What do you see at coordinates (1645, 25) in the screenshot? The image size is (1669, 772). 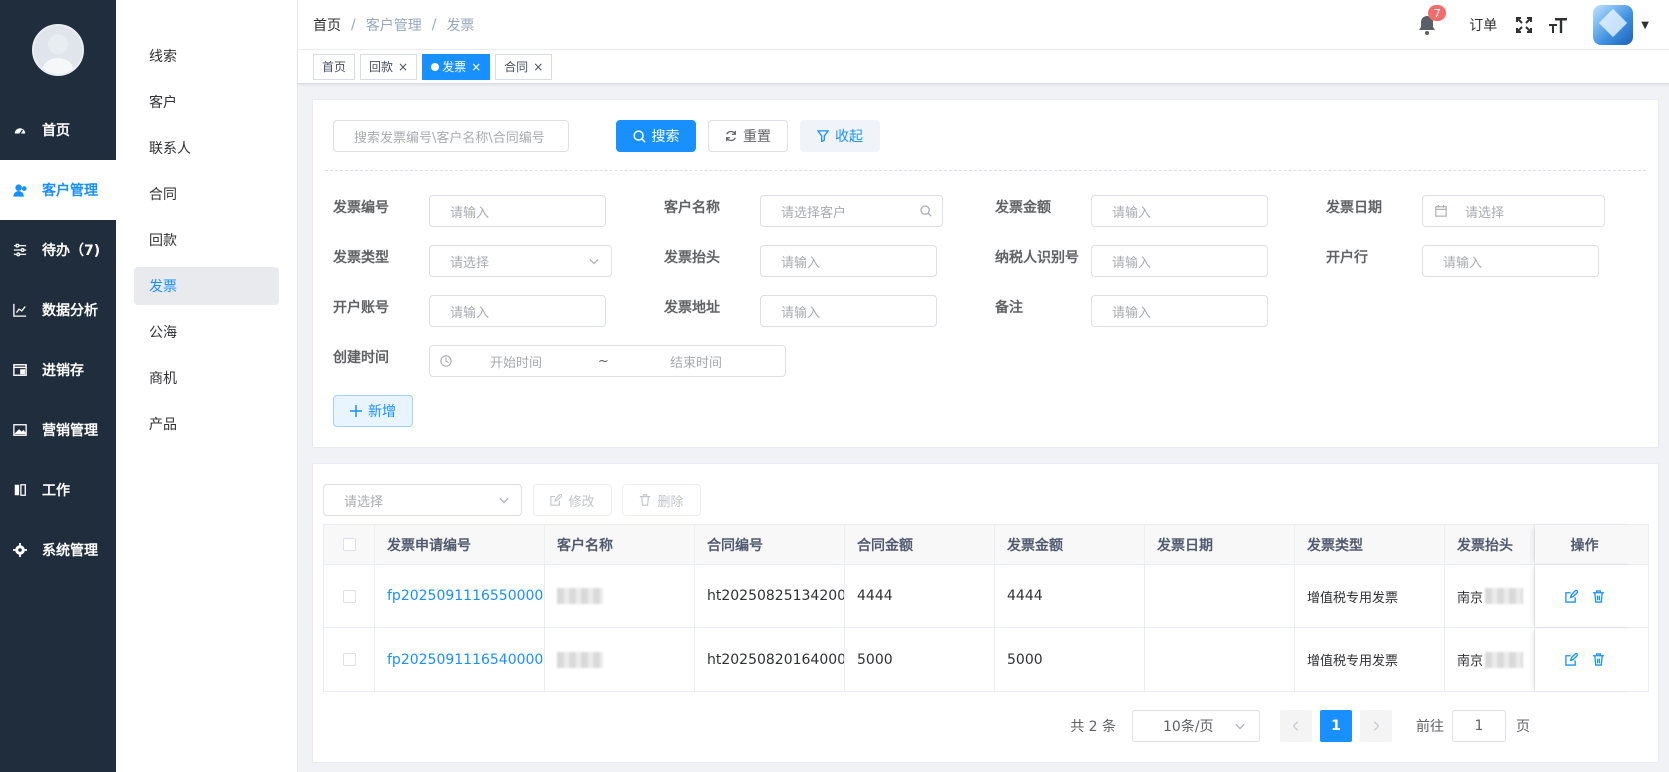 I see `caret-down-icon: ▼` at bounding box center [1645, 25].